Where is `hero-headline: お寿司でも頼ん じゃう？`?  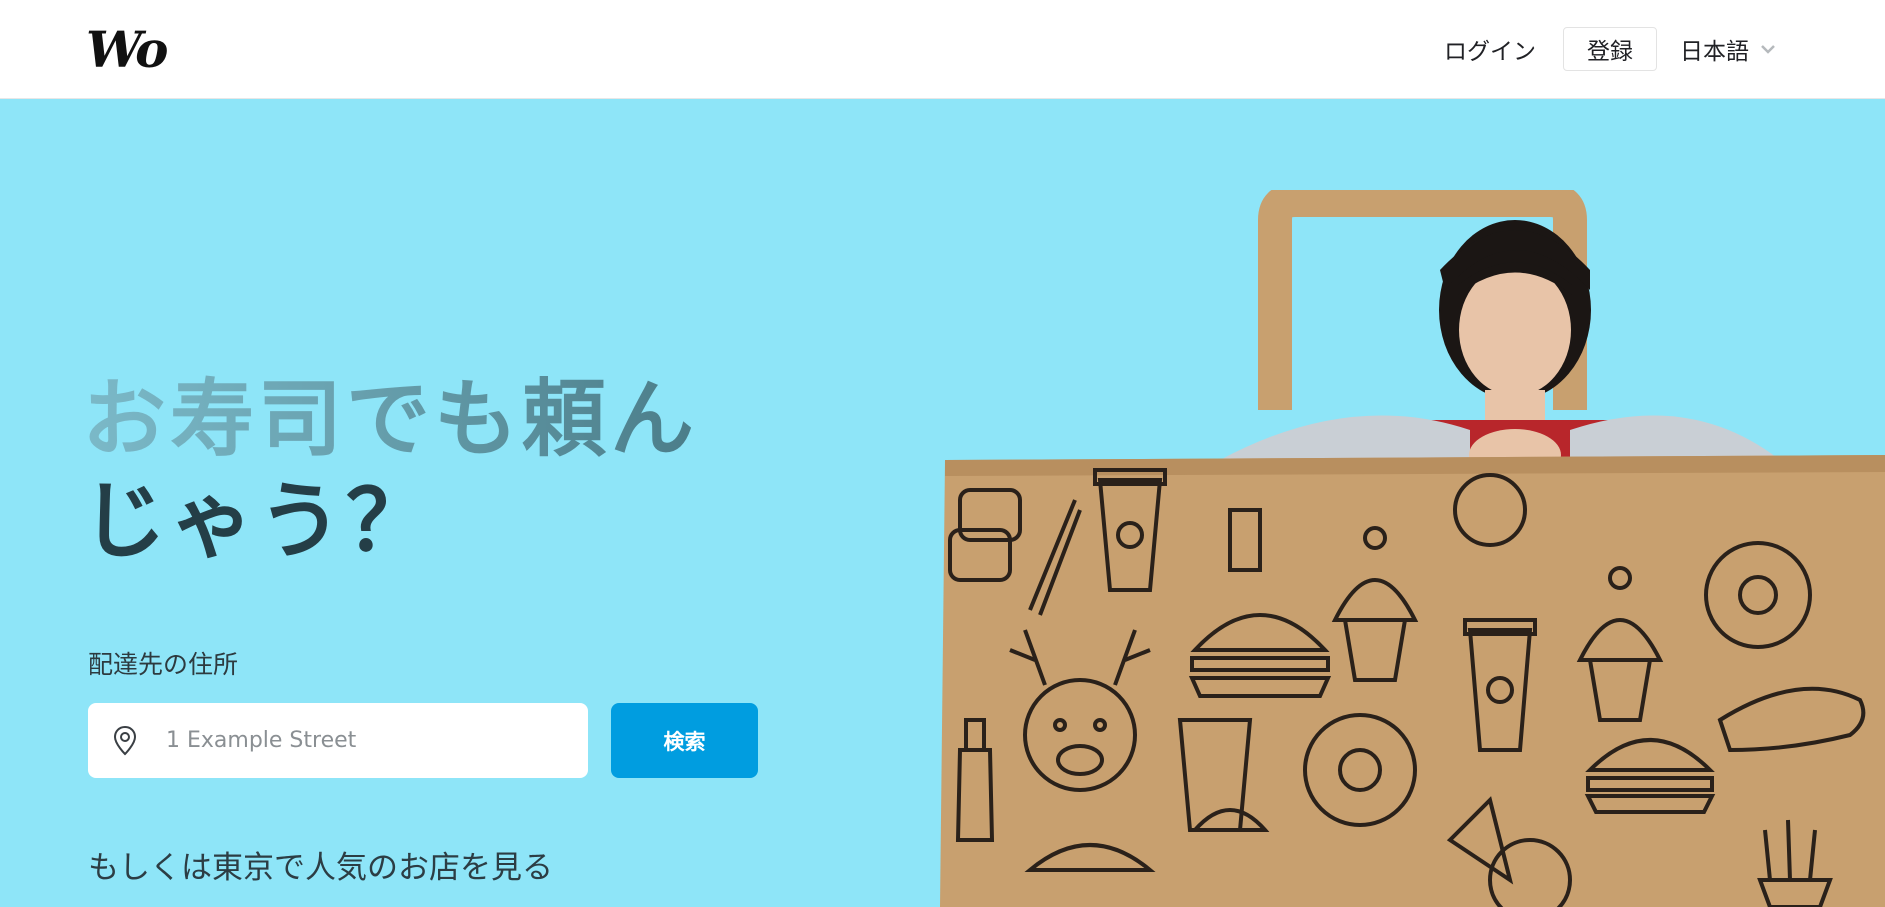
hero-headline: お寿司でも頼ん じゃう？ is located at coordinates (390, 470).